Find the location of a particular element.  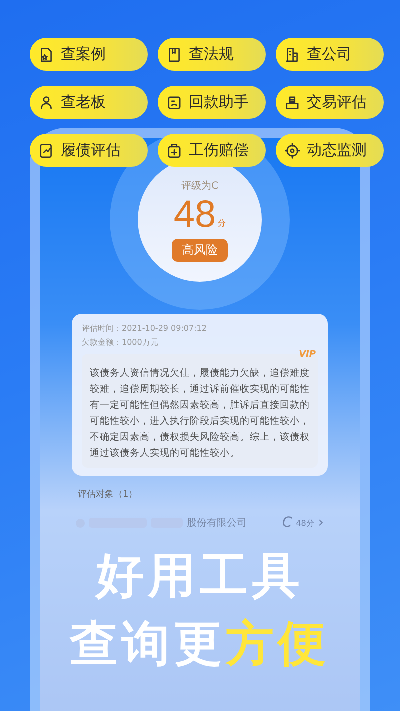

tool-button: 工伤赔偿 is located at coordinates (212, 150).